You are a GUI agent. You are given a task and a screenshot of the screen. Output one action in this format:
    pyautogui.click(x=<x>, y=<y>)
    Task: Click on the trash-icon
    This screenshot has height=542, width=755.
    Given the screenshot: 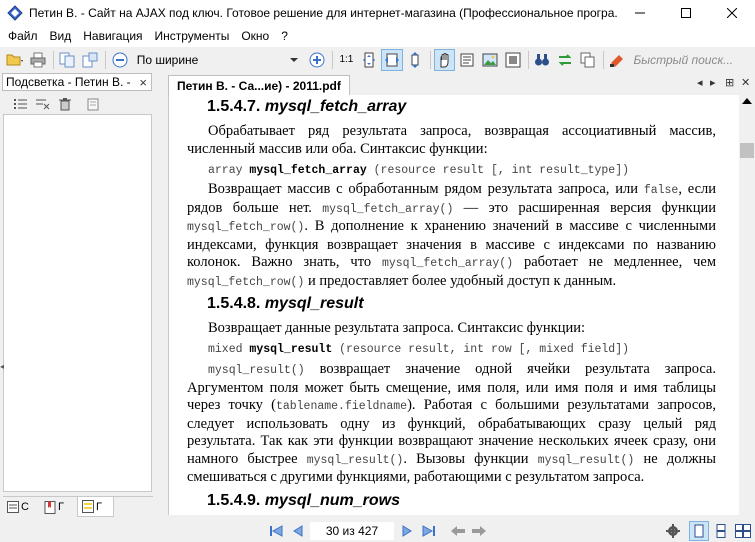 What is the action you would take?
    pyautogui.click(x=65, y=103)
    